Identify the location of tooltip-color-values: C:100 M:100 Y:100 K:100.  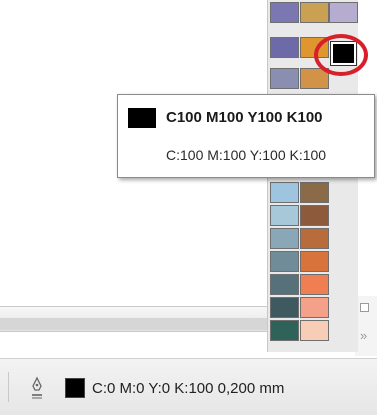
(246, 155).